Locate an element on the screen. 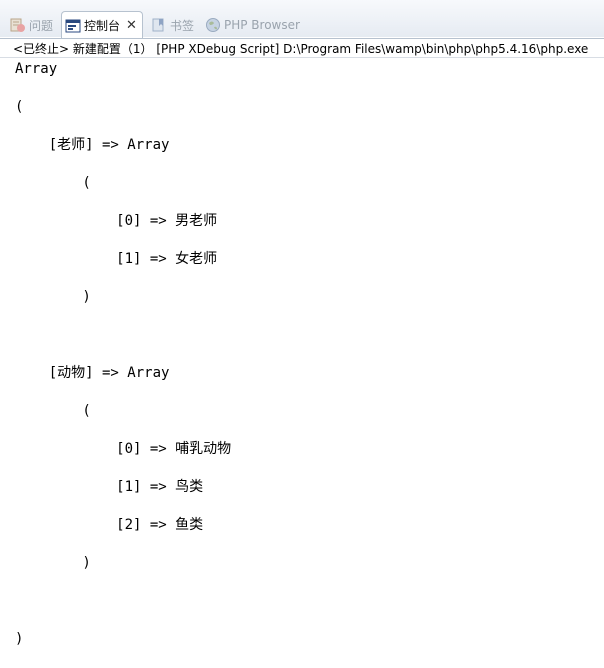  bookmarks-icon is located at coordinates (159, 25).